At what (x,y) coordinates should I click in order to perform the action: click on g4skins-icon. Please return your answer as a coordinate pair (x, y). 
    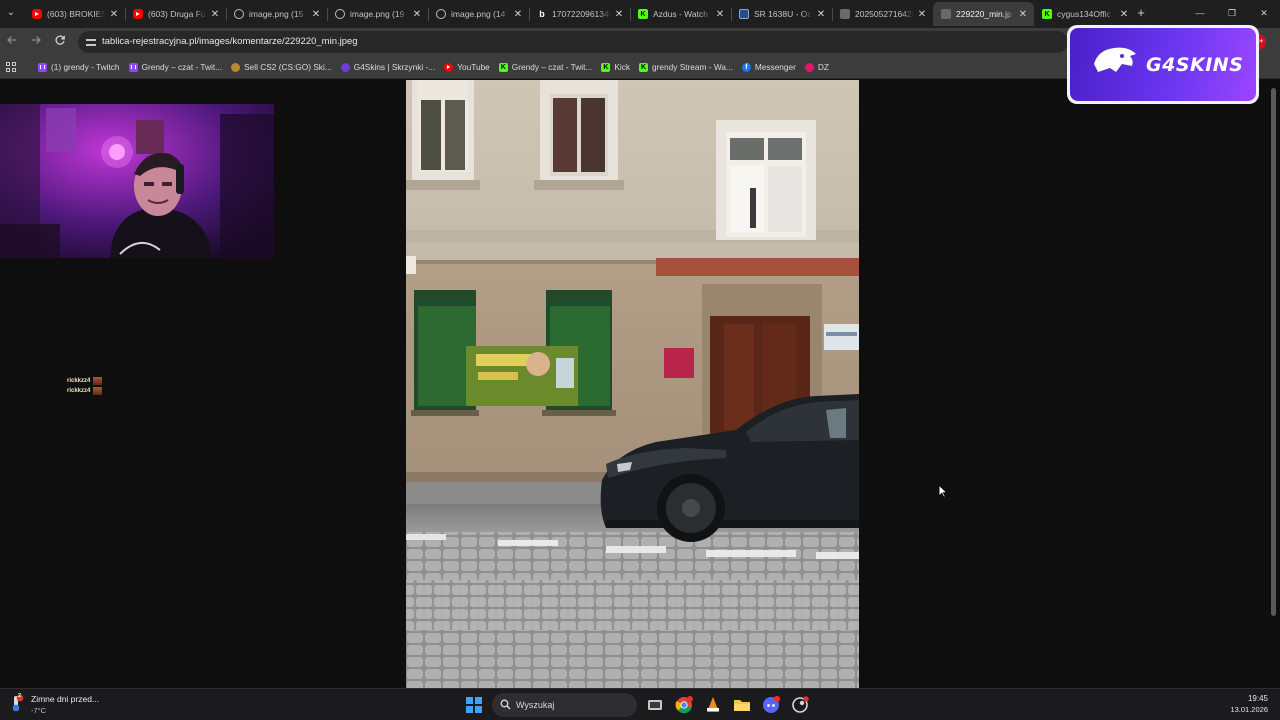
    Looking at the image, I should click on (345, 67).